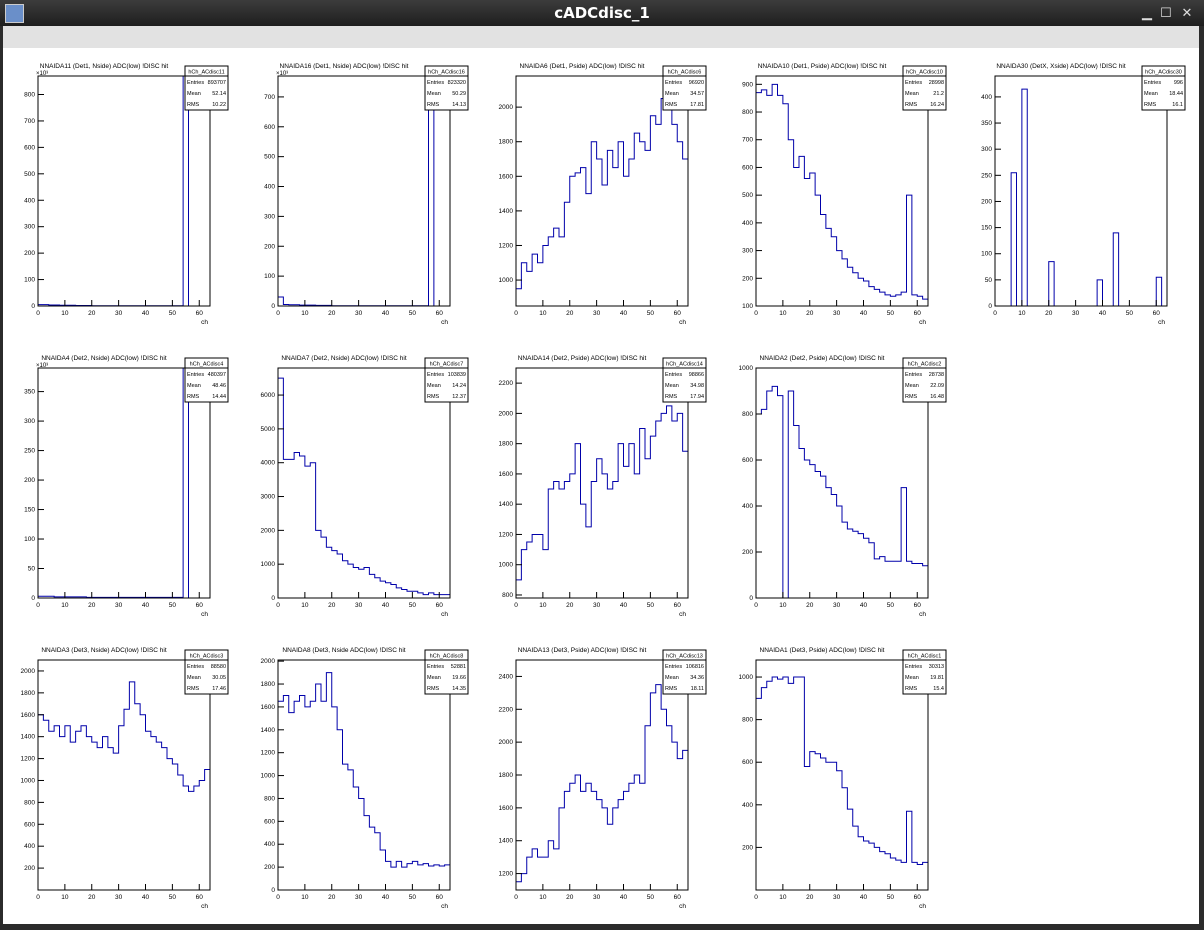 The image size is (1204, 930). What do you see at coordinates (1166, 13) in the screenshot?
I see `maximize-button: ☐` at bounding box center [1166, 13].